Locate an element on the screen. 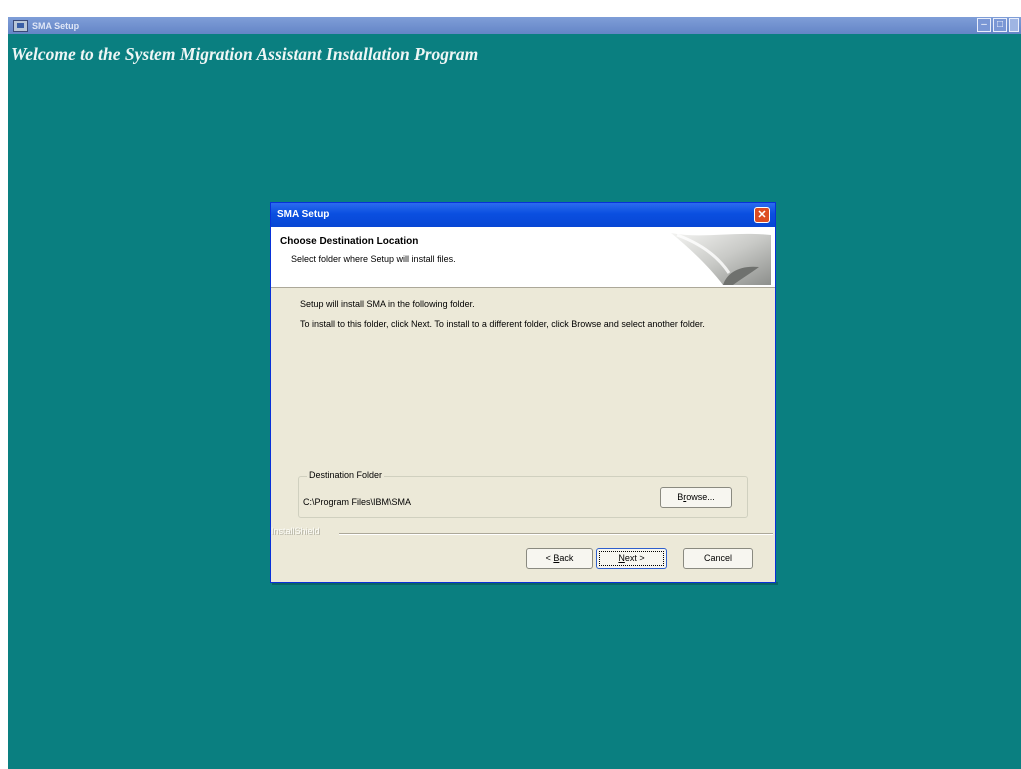 Image resolution: width=1021 pixels, height=769 pixels. close-icon: ✕ is located at coordinates (762, 215).